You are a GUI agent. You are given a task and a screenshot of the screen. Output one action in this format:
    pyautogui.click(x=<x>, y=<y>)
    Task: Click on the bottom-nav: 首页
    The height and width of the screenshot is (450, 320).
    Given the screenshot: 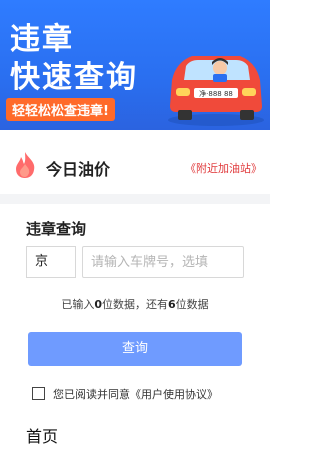 What is the action you would take?
    pyautogui.click(x=135, y=435)
    